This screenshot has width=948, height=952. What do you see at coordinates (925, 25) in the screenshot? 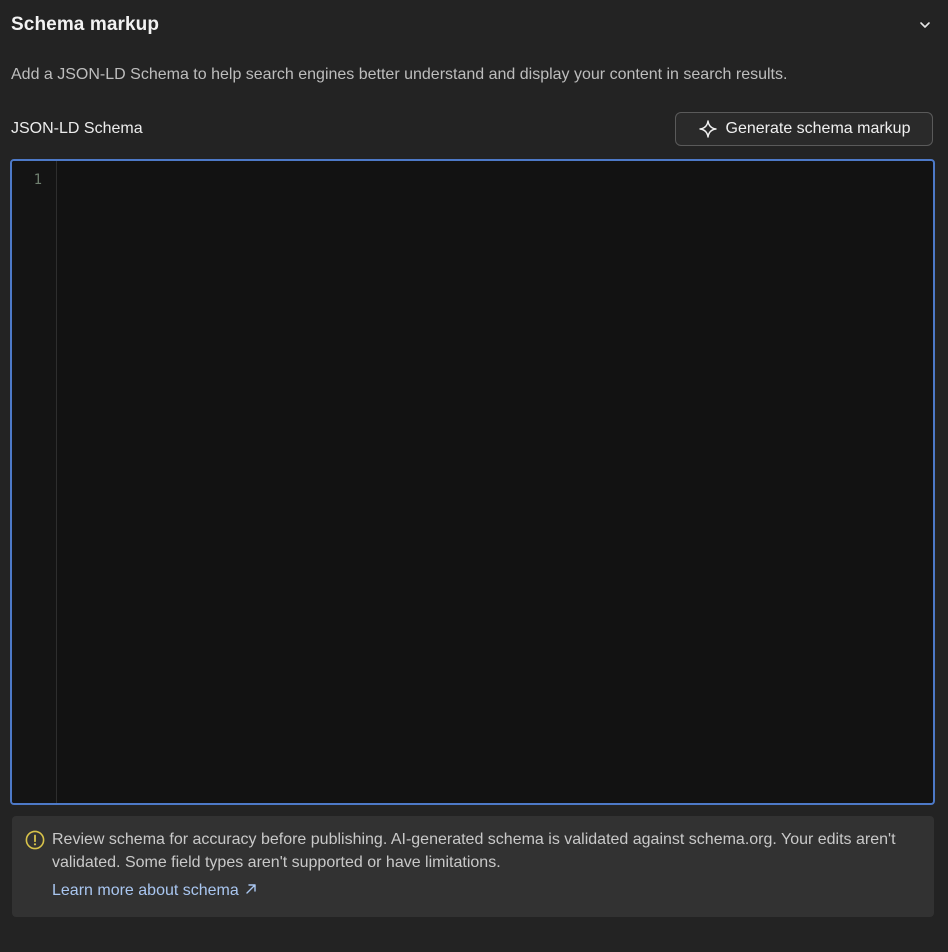
I see `chevron-down-icon` at bounding box center [925, 25].